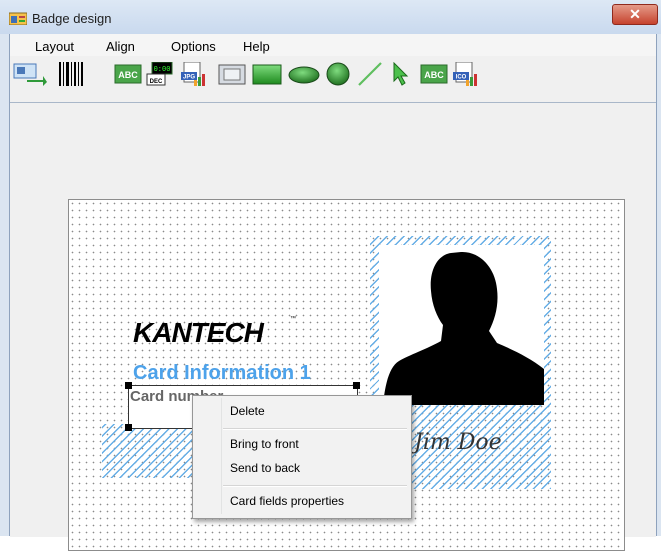  What do you see at coordinates (287, 501) in the screenshot?
I see `menu-item-card-fields-properties: Card fields properties` at bounding box center [287, 501].